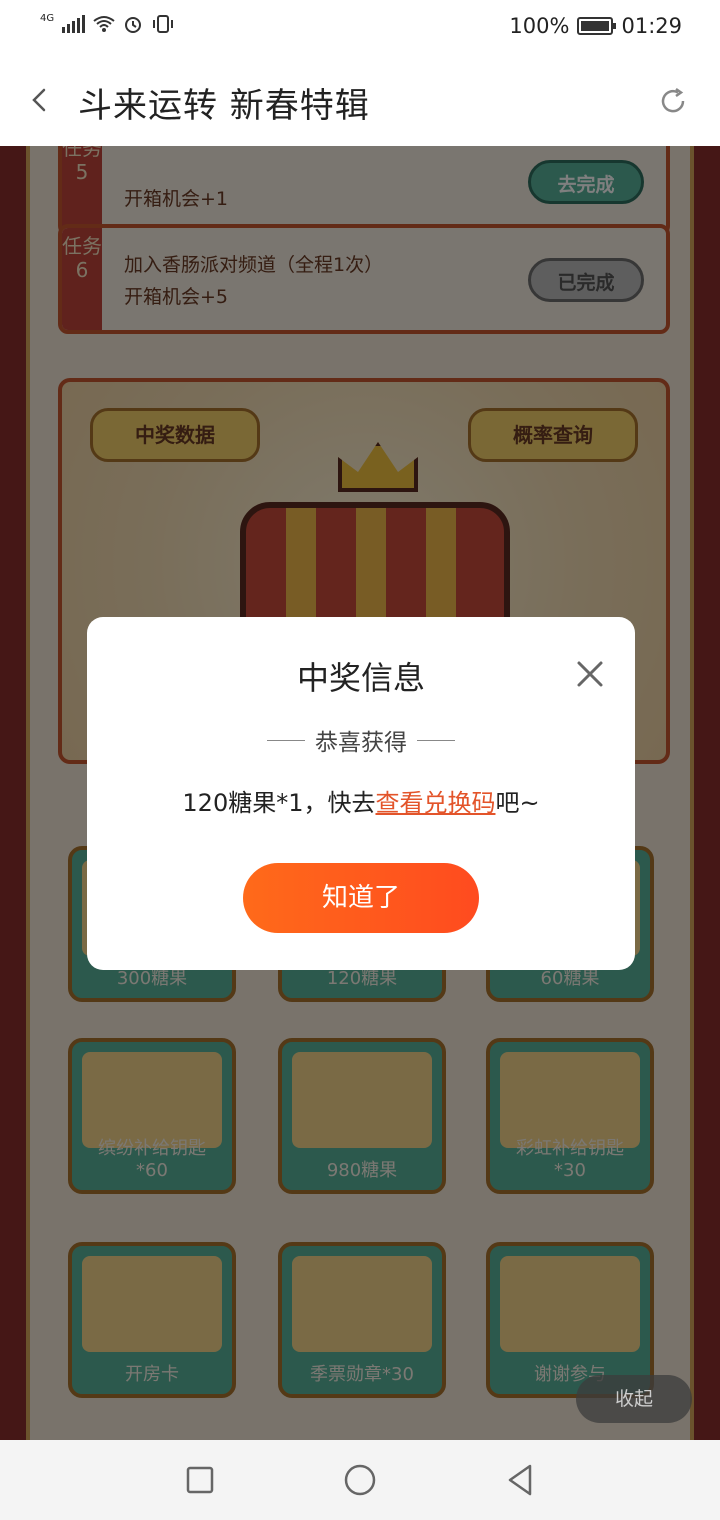 This screenshot has height=1520, width=720. I want to click on battery-percent: 100%, so click(539, 26).